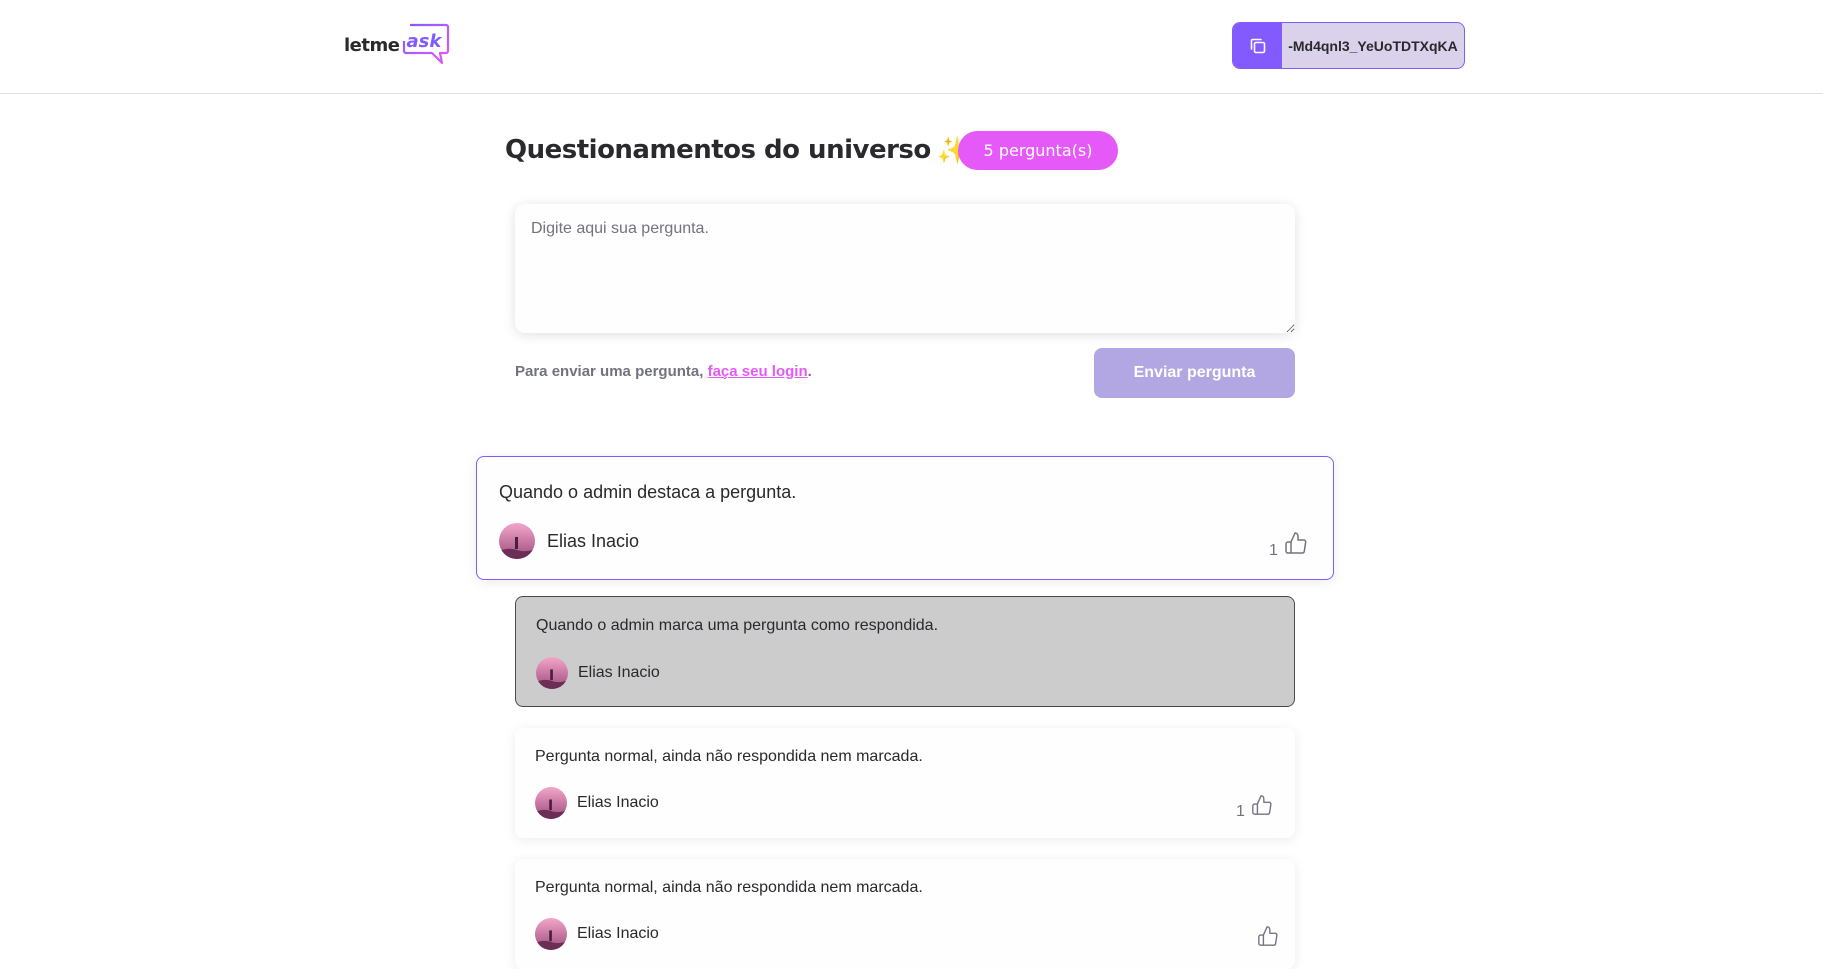  I want to click on copy-room-code-button: -Md4qnl3_YeUoTDTXqKA, so click(1348, 45).